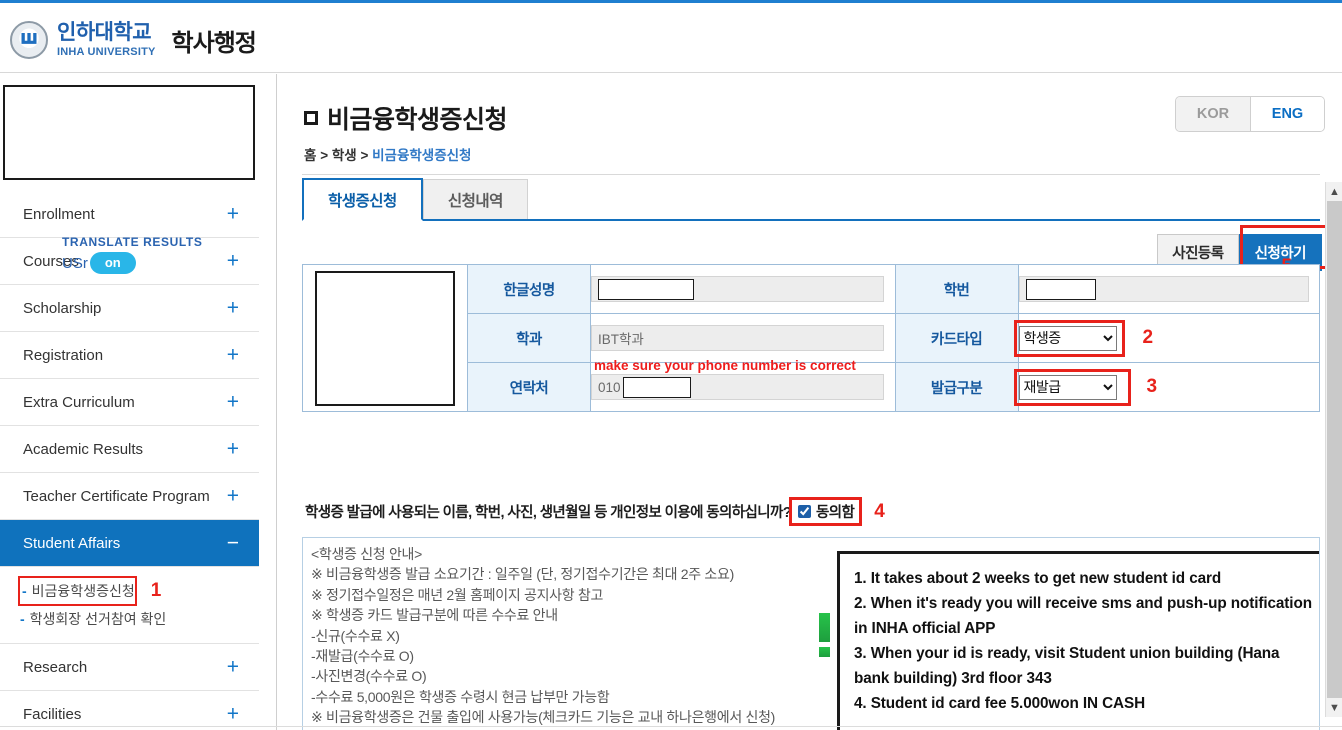  What do you see at coordinates (129, 308) in the screenshot?
I see `sidebar-item-scholarship: Scholarship +` at bounding box center [129, 308].